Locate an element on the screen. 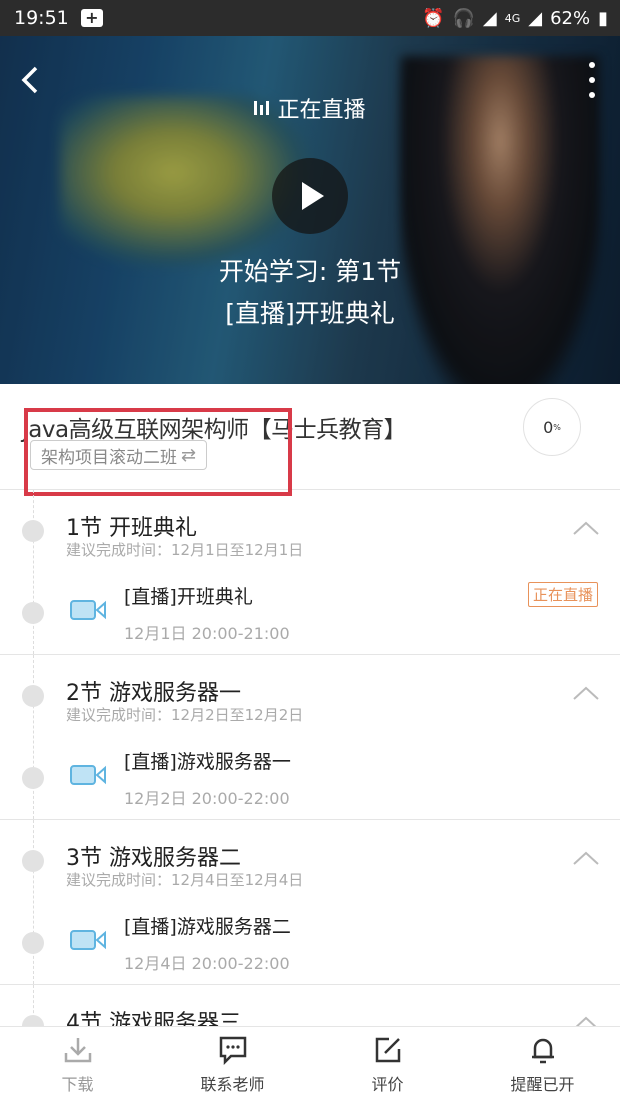 This screenshot has height=1102, width=620. status-bar: 19:51 + ⏰ 🎧 ◢ 4G ◢ 62% ▮ is located at coordinates (310, 18).